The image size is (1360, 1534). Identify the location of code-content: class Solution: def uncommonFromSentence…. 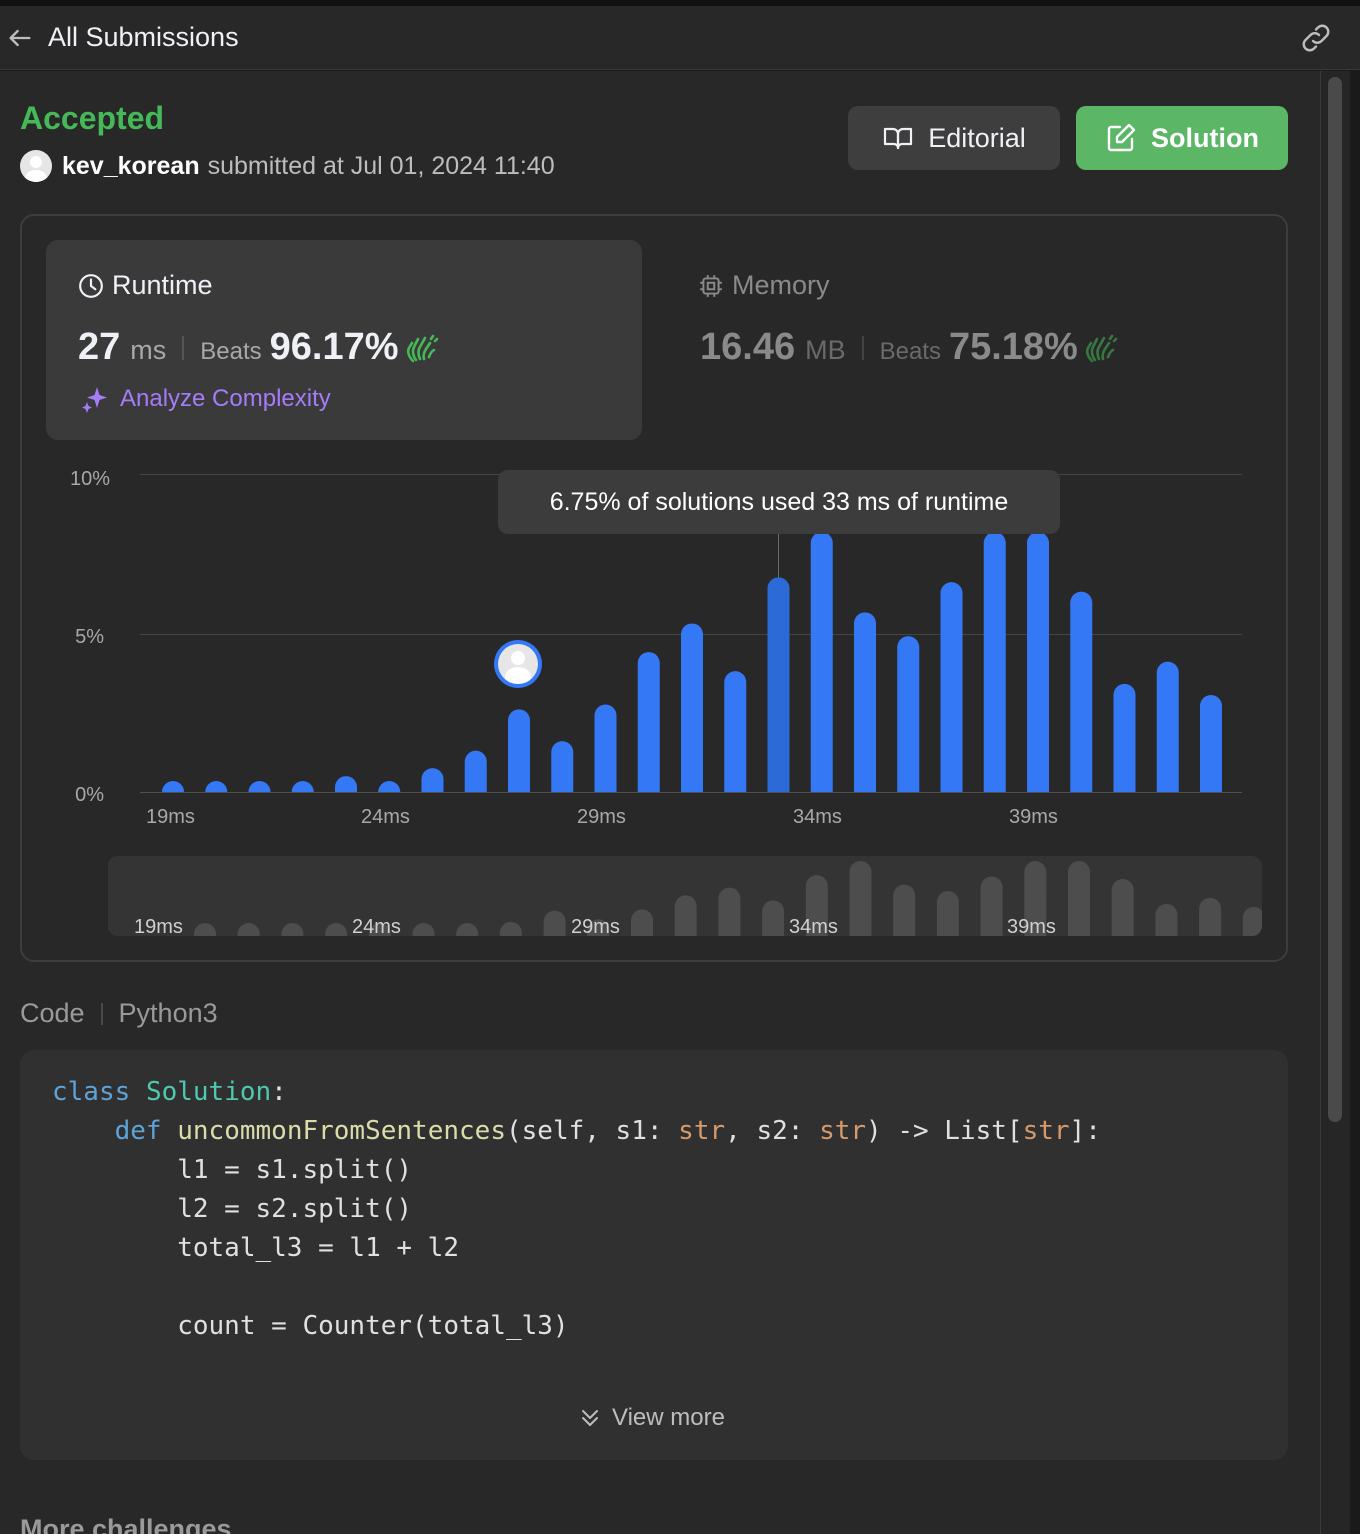
(576, 1209).